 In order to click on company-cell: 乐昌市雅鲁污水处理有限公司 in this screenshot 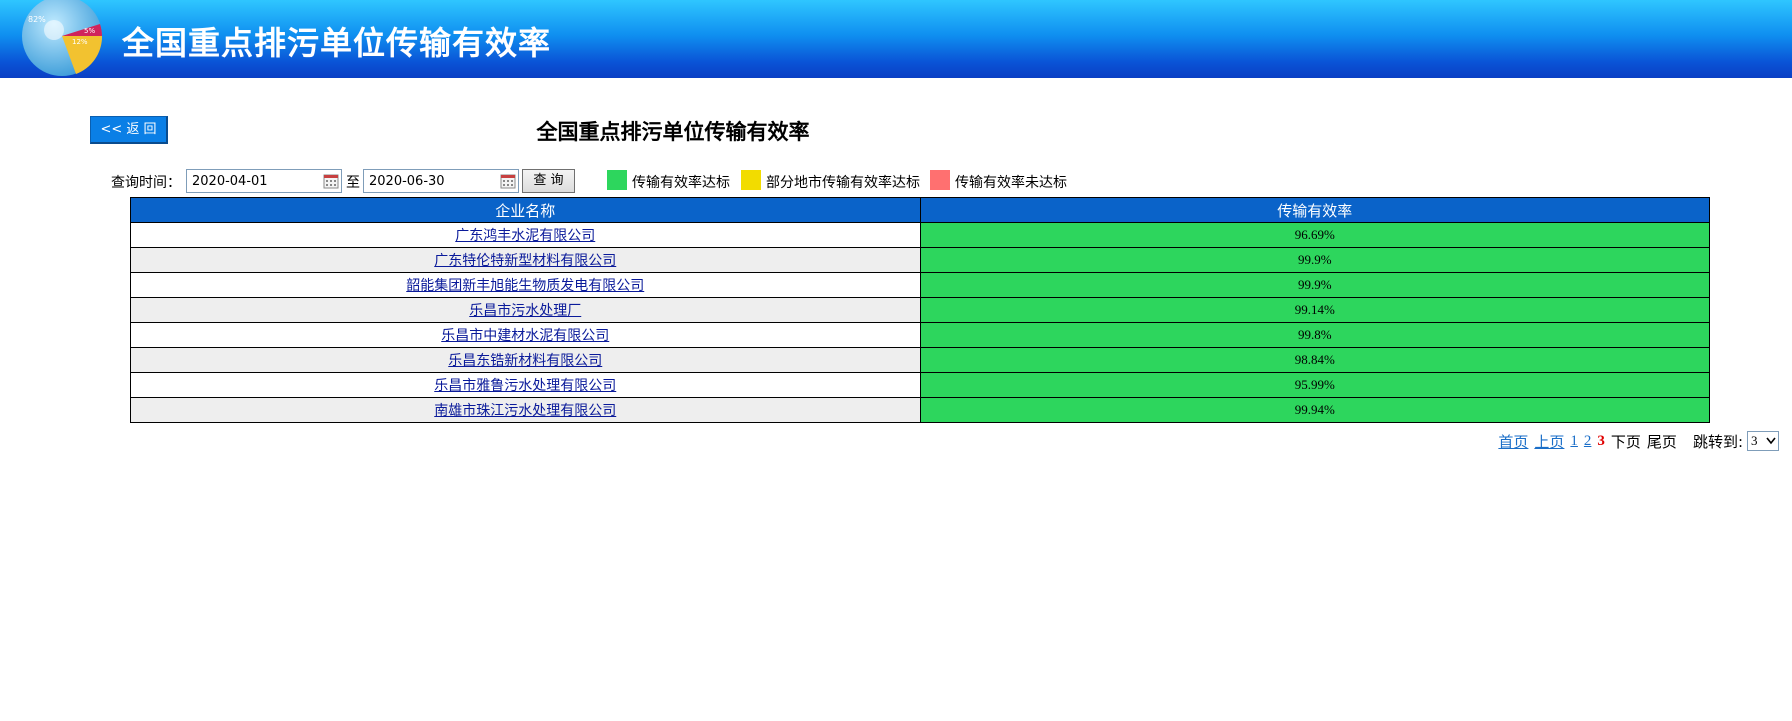, I will do `click(525, 385)`.